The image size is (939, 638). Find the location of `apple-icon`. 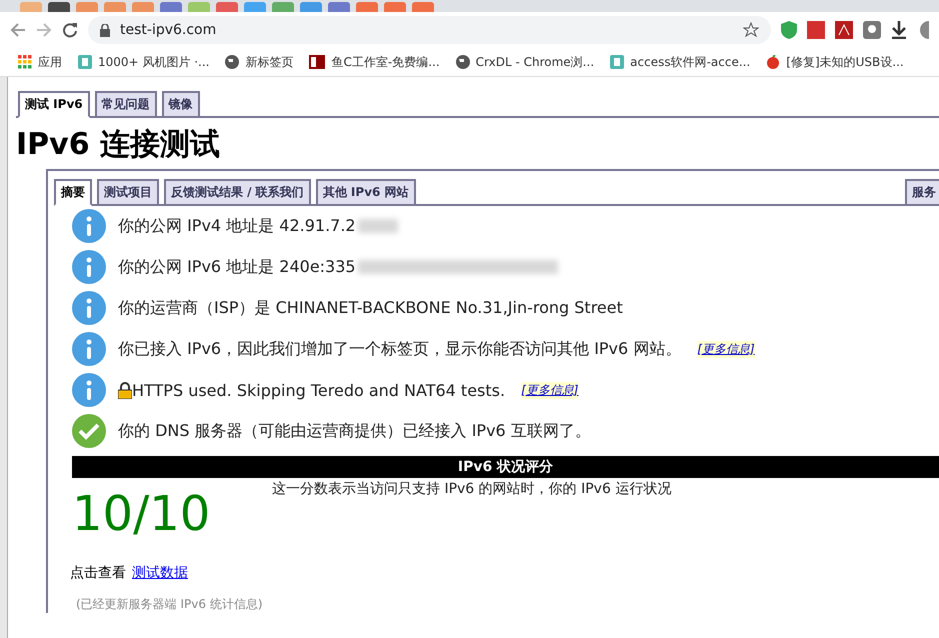

apple-icon is located at coordinates (773, 62).